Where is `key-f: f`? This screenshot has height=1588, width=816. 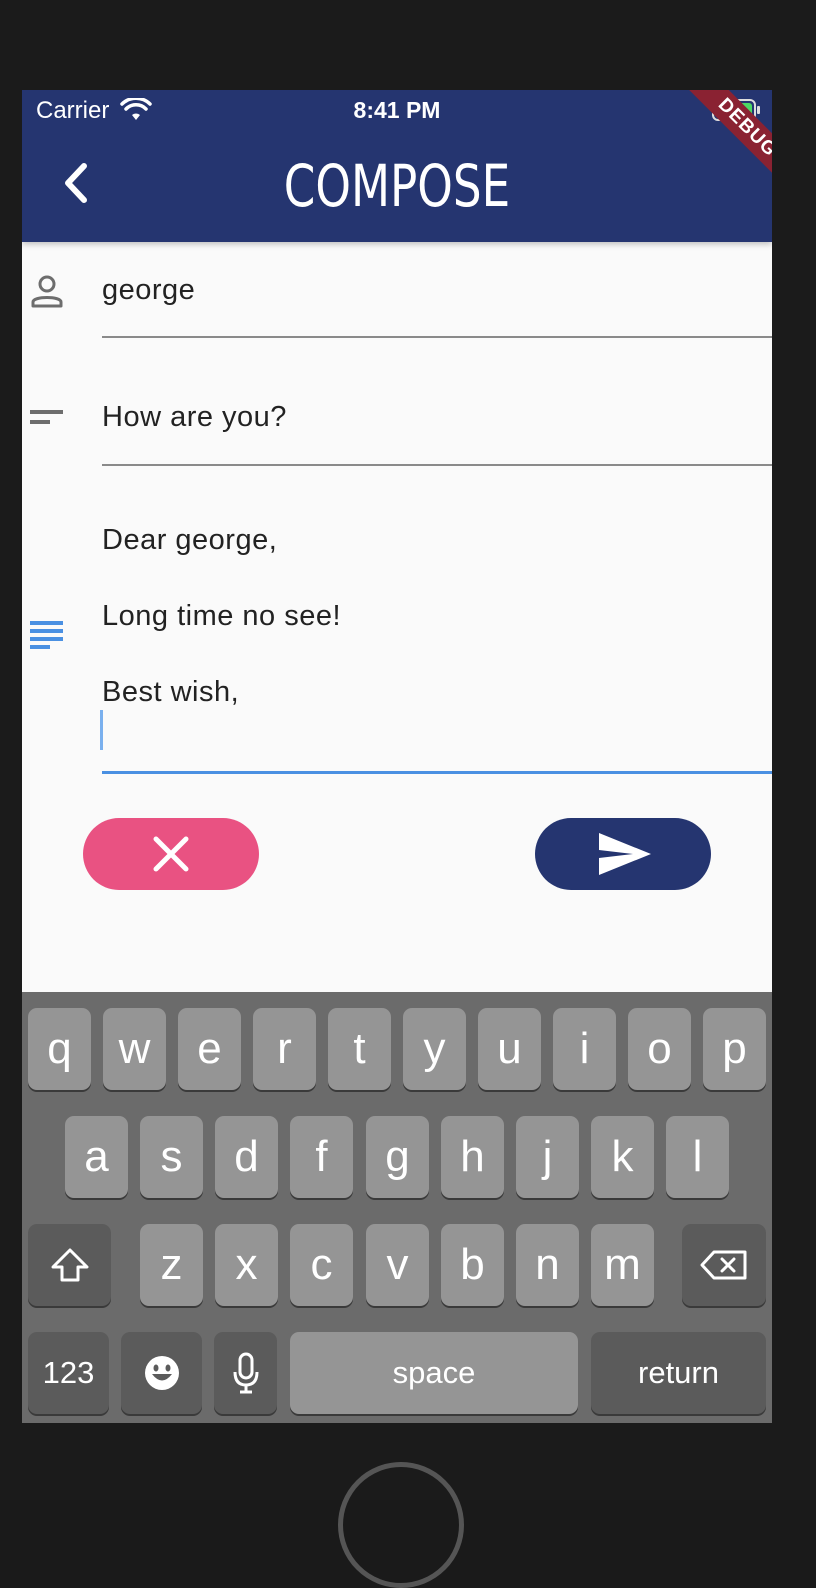 key-f: f is located at coordinates (321, 1157).